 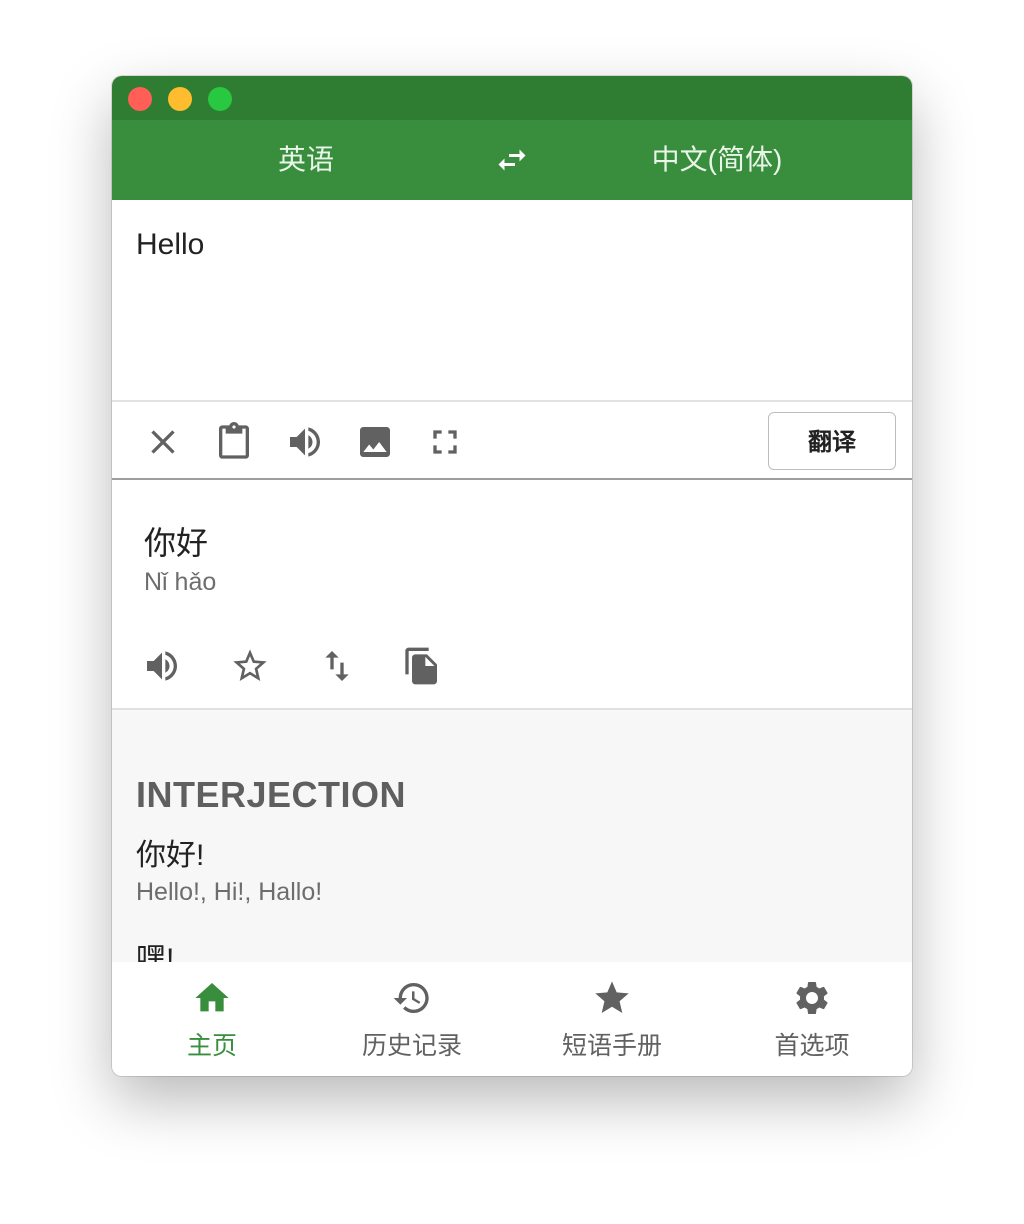 I want to click on nav-label: 首选项, so click(x=812, y=1046).